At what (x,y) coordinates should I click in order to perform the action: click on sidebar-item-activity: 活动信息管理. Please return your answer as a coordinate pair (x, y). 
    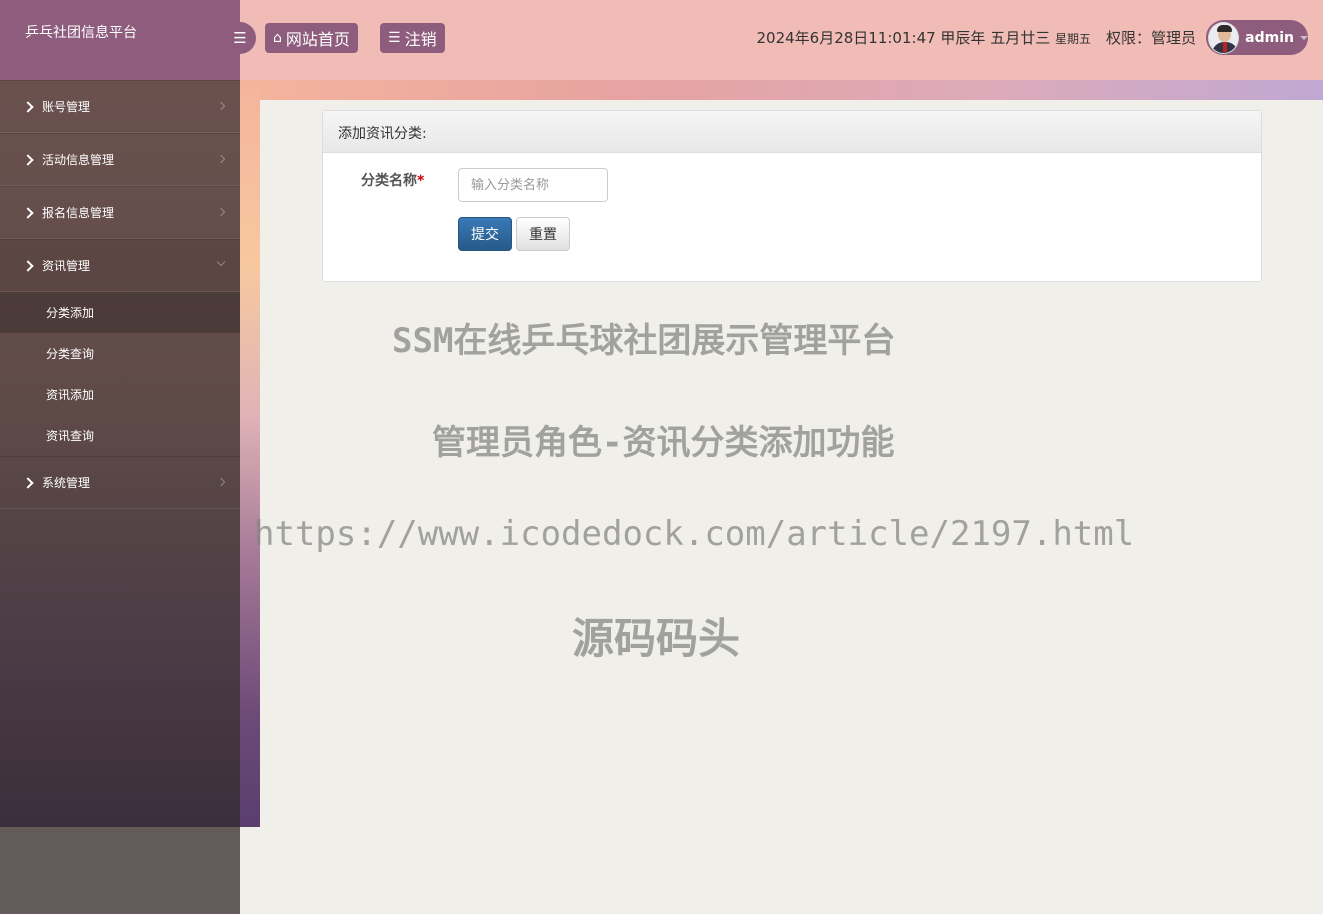
    Looking at the image, I should click on (120, 159).